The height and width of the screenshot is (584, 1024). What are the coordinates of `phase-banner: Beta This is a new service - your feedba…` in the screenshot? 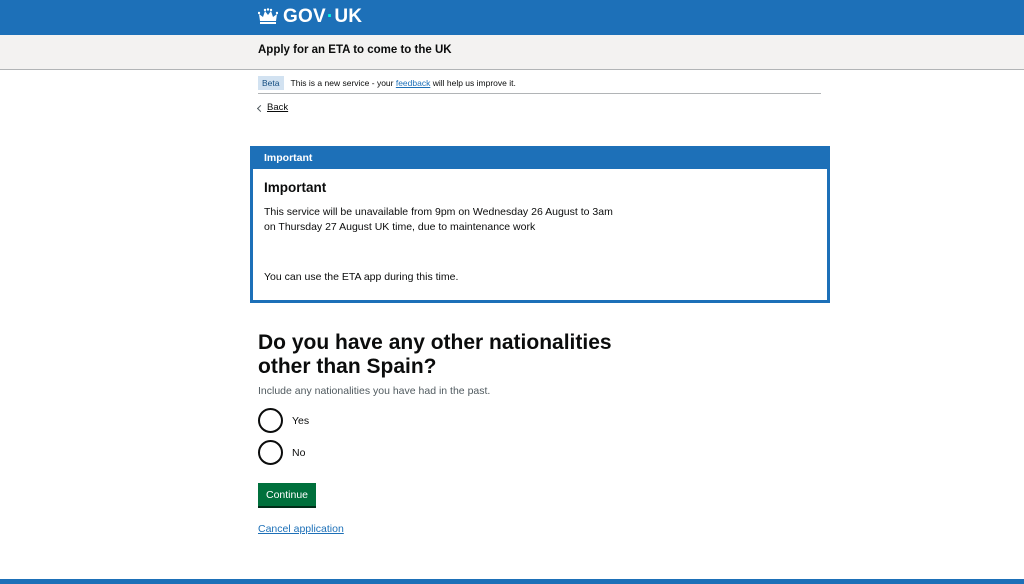 It's located at (539, 83).